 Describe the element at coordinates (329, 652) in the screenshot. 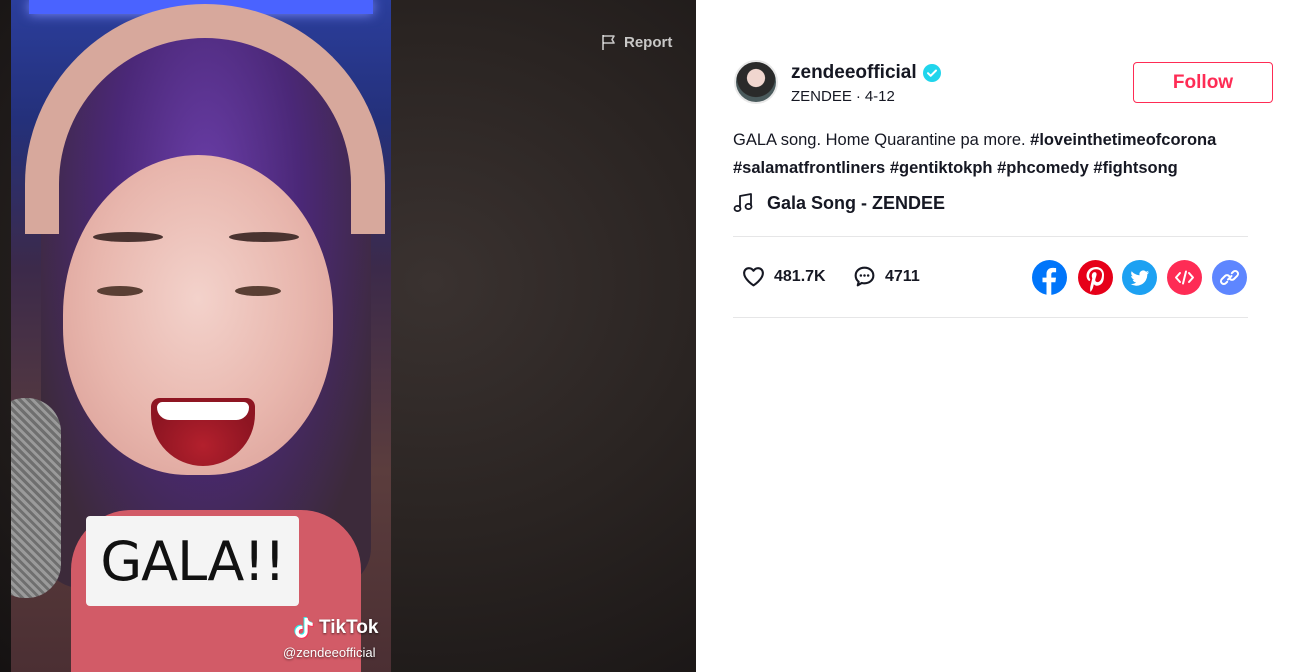

I see `tiktok-watermark-handle: @zendeeofficial` at that location.